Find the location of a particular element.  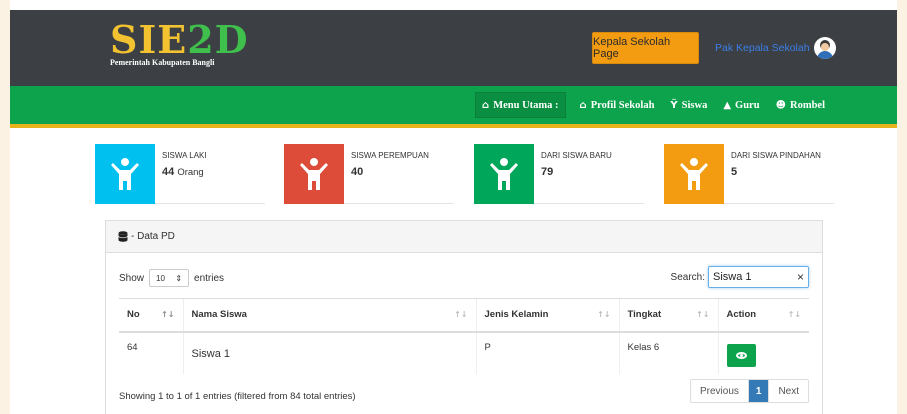

stat-number: 44 is located at coordinates (168, 172).